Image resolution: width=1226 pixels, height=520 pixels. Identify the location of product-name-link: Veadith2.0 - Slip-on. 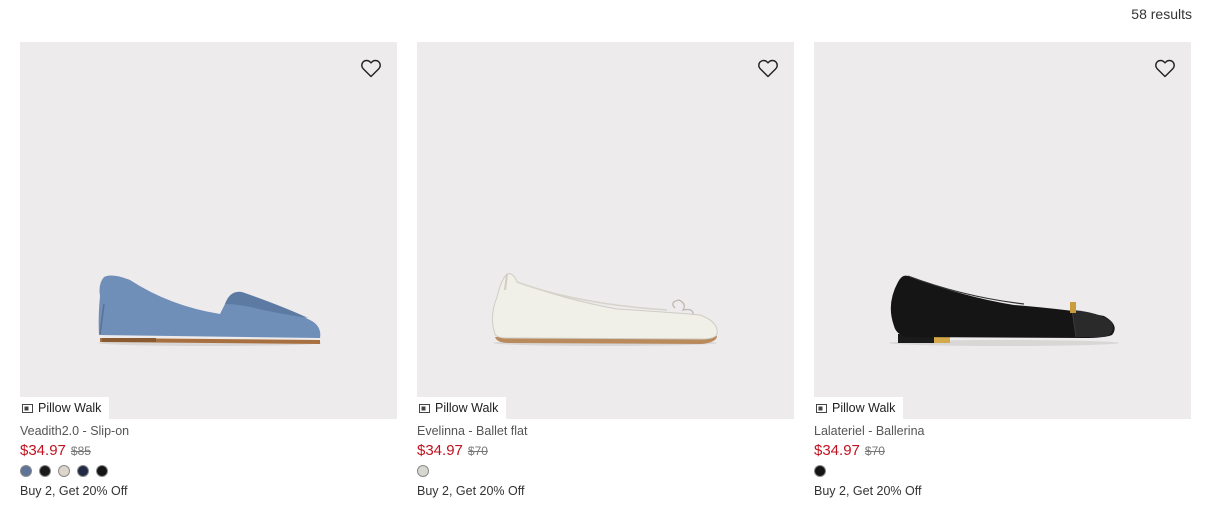
(208, 431).